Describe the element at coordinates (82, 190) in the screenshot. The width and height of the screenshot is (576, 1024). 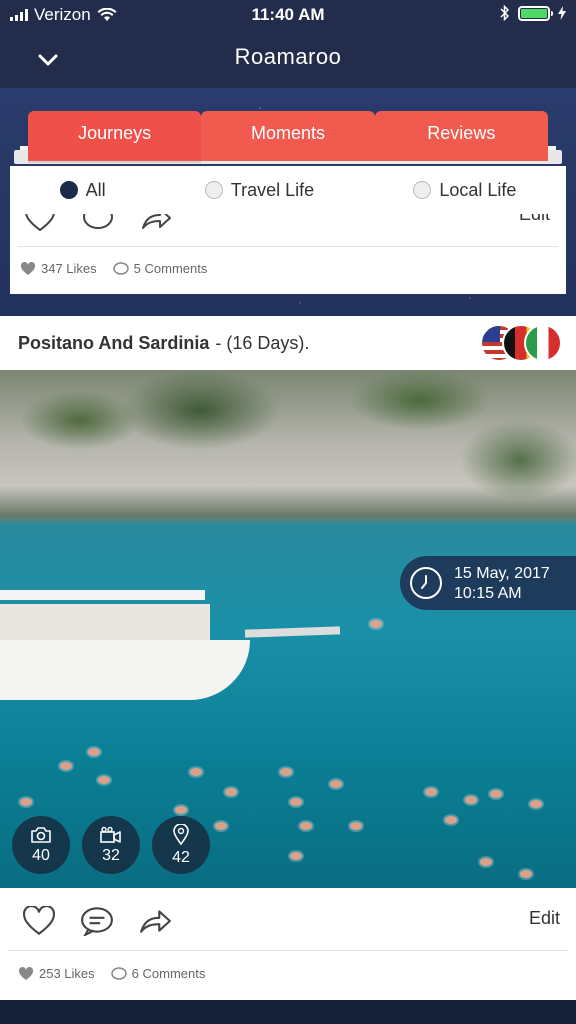
I see `filter-all: All` at that location.